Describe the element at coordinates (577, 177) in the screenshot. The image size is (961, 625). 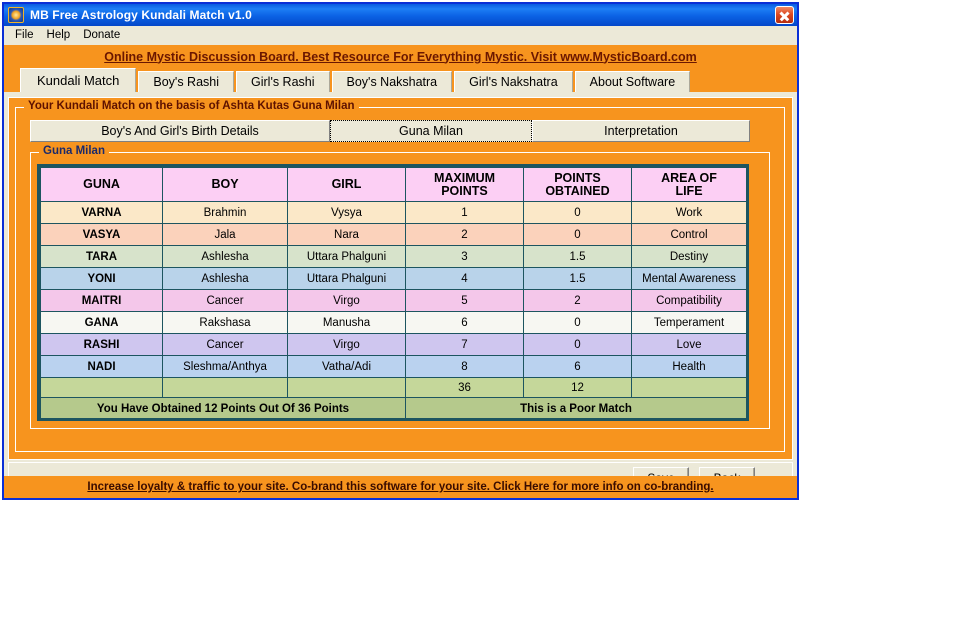
I see `column-header-points-obtained-line1: POINTS` at that location.